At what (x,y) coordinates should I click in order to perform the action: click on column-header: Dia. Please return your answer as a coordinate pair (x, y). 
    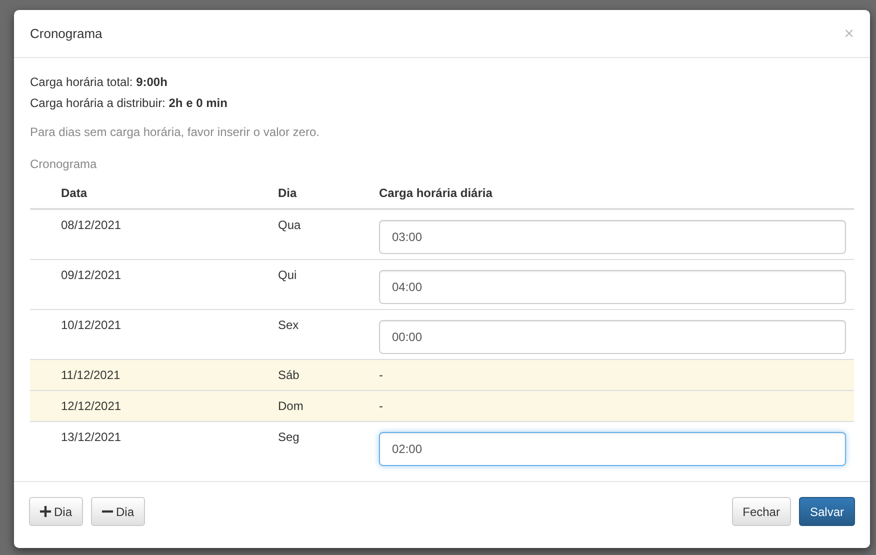
    Looking at the image, I should click on (320, 194).